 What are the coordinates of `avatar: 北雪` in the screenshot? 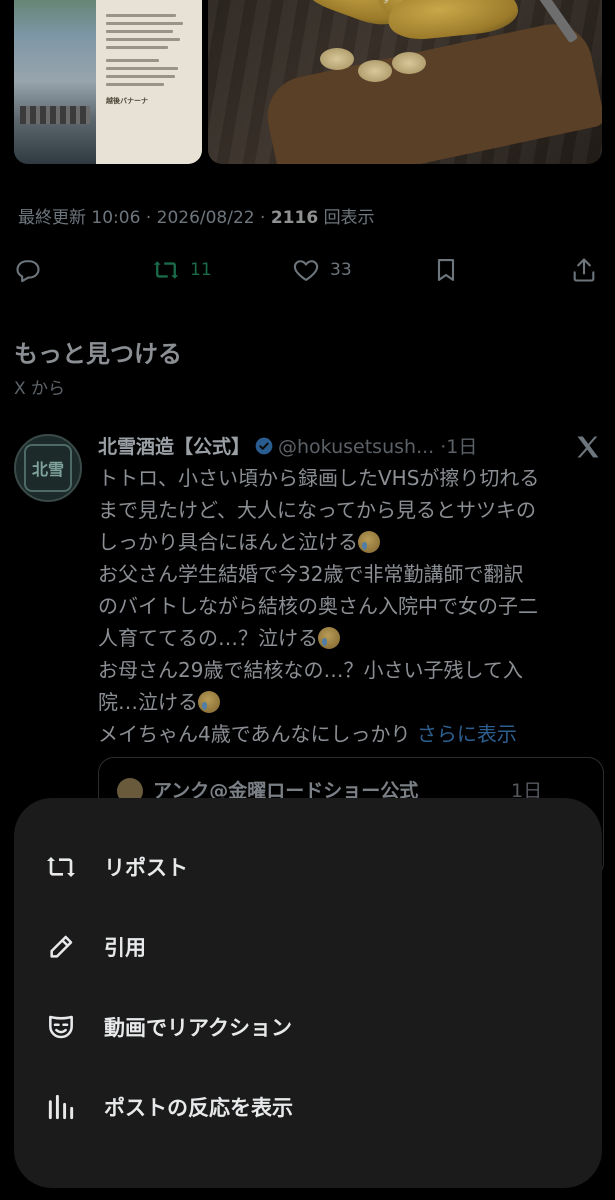 It's located at (48, 468).